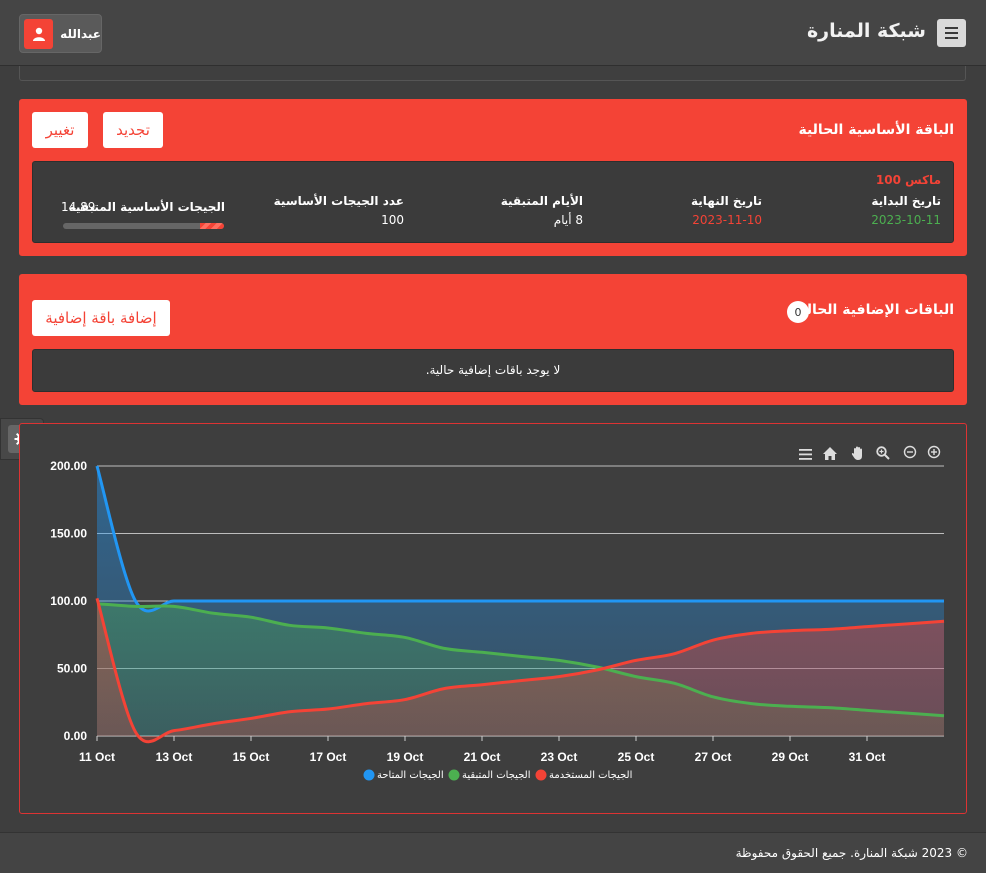  What do you see at coordinates (80, 33) in the screenshot?
I see `user-name: عبدالله` at bounding box center [80, 33].